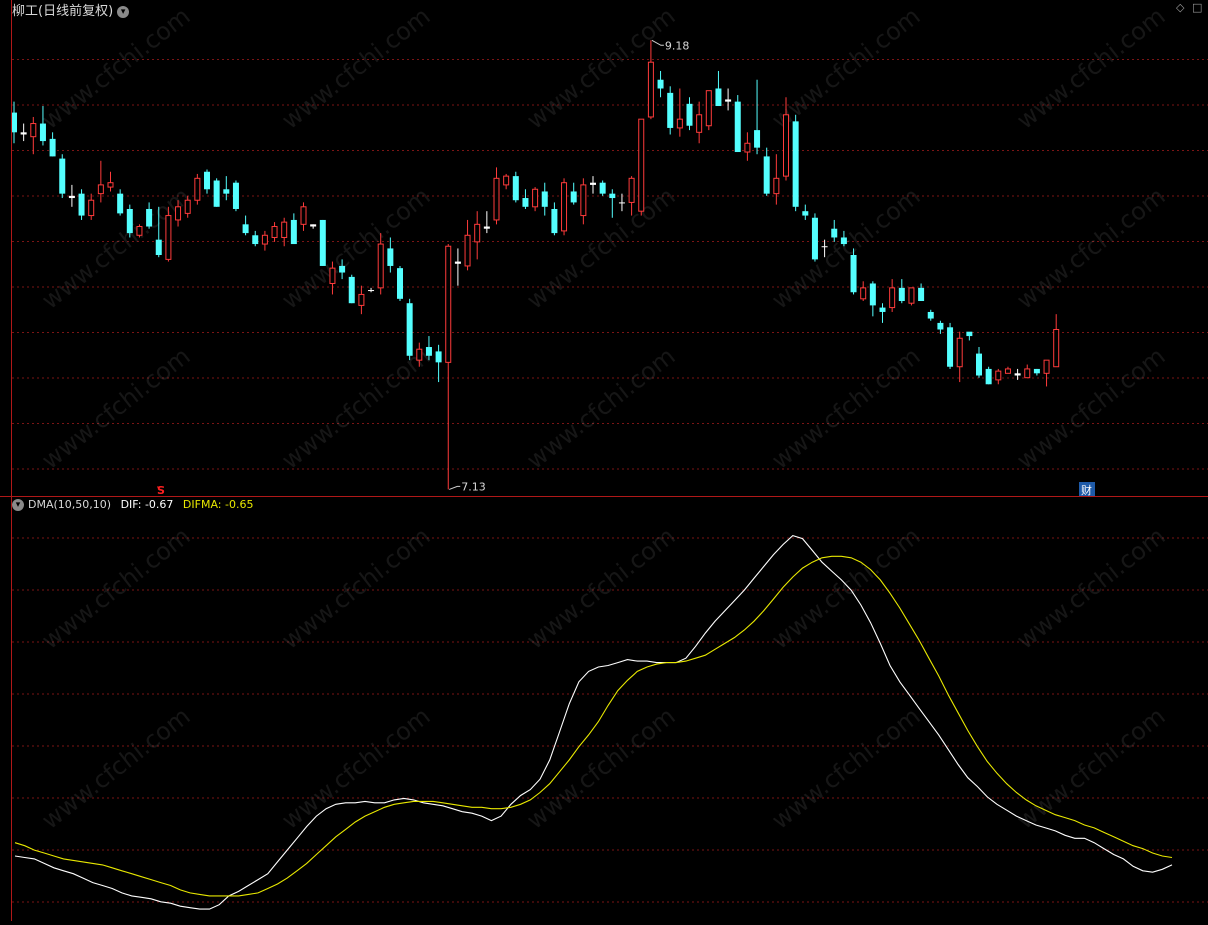 This screenshot has width=1208, height=925. I want to click on square-icon: □, so click(1197, 7).